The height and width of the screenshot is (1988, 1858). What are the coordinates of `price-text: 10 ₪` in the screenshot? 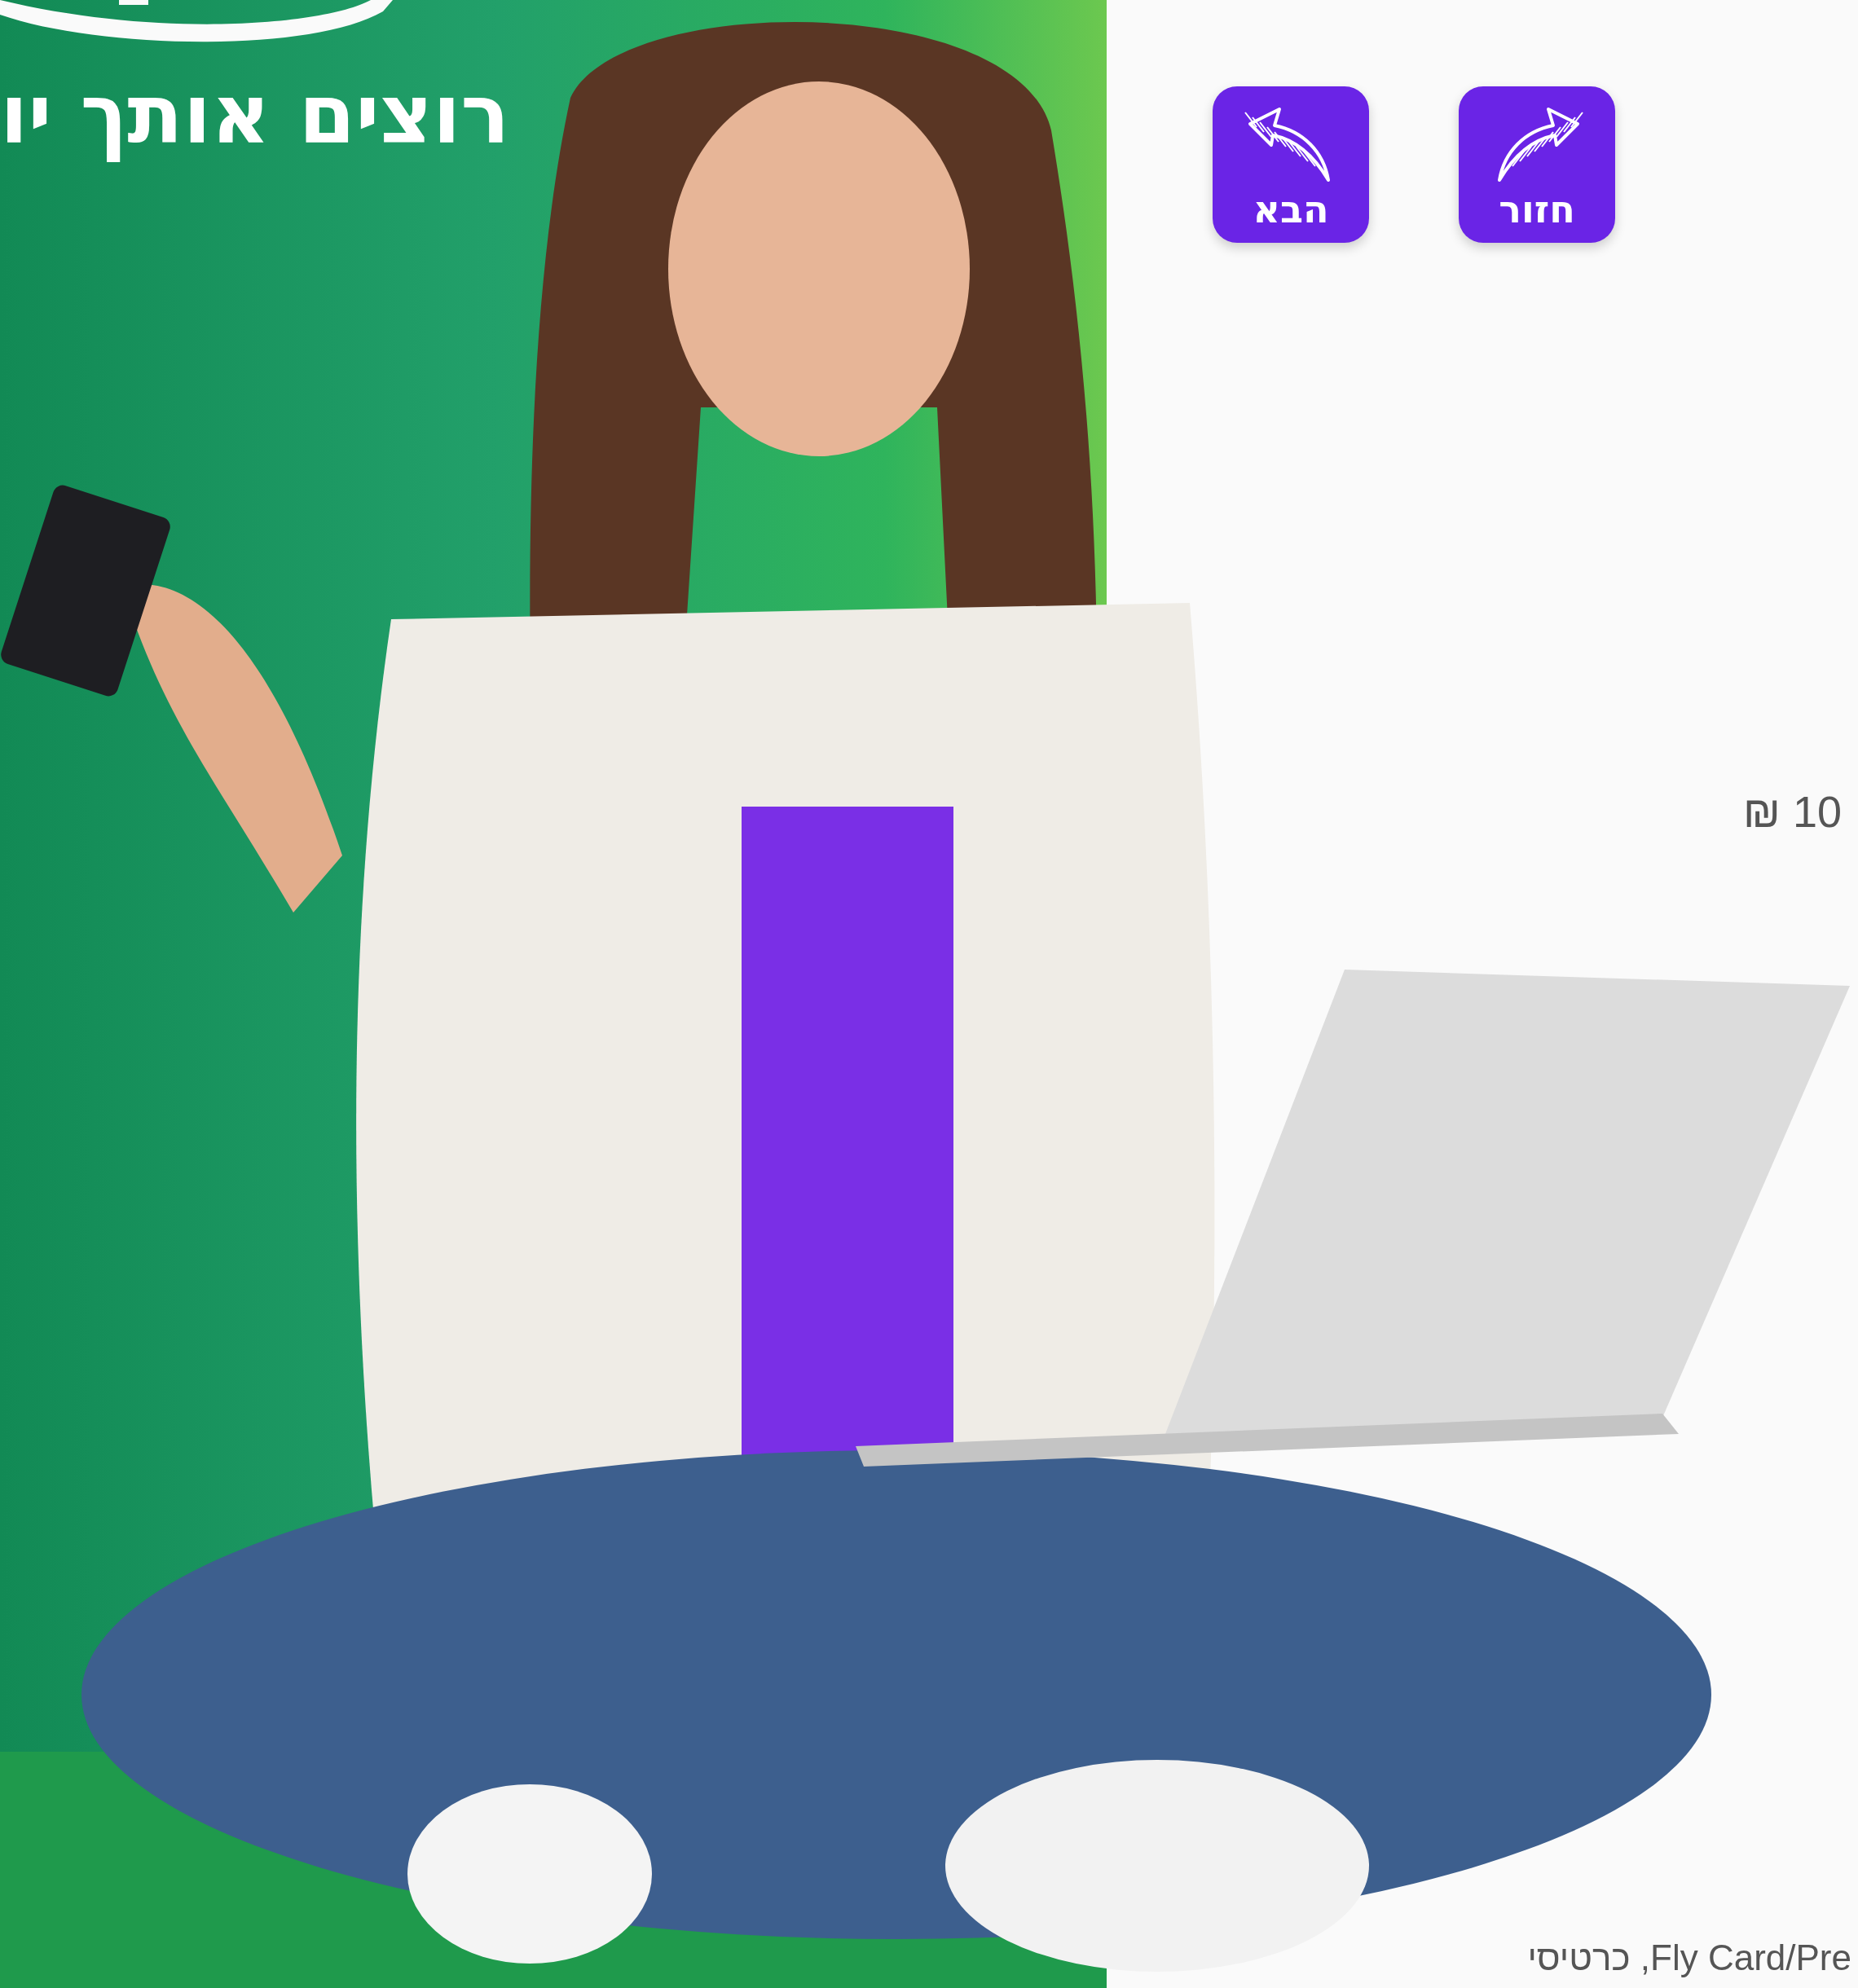 It's located at (1792, 811).